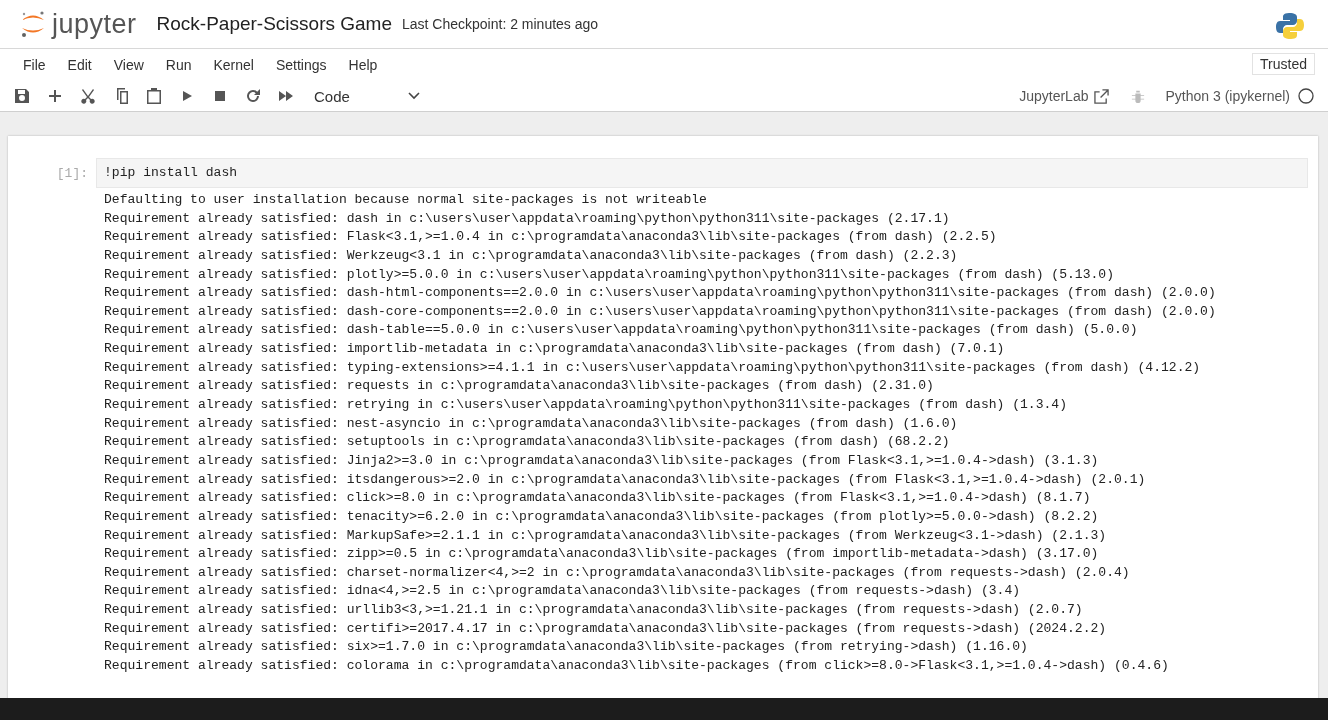  Describe the element at coordinates (233, 65) in the screenshot. I see `menu-item: Kernel` at that location.